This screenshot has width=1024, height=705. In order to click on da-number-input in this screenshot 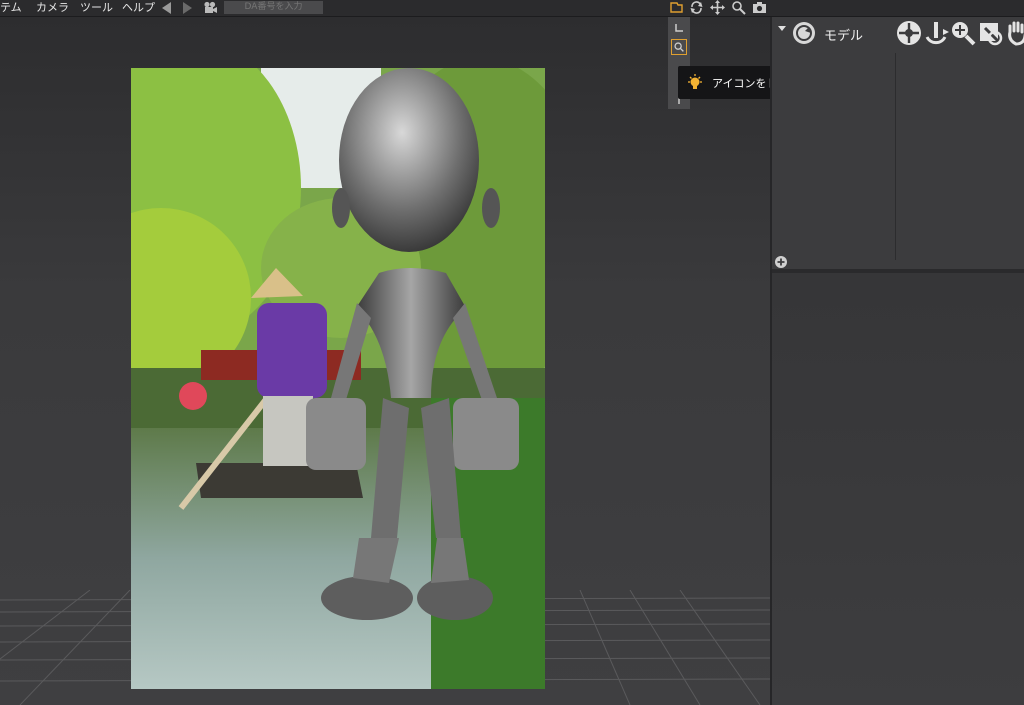, I will do `click(273, 7)`.